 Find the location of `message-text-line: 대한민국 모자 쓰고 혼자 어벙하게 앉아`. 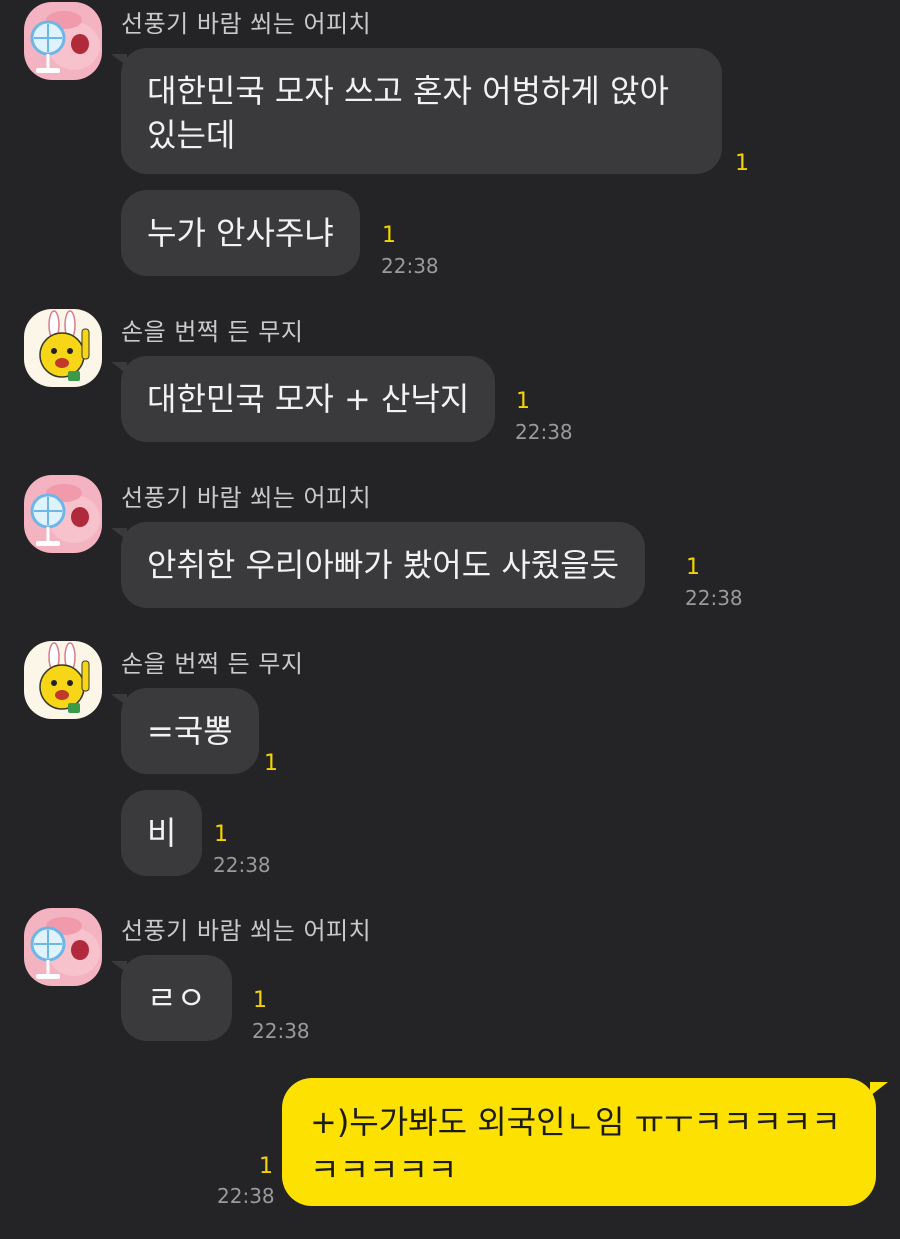

message-text-line: 대한민국 모자 쓰고 혼자 어벙하게 앉아 is located at coordinates (408, 91).